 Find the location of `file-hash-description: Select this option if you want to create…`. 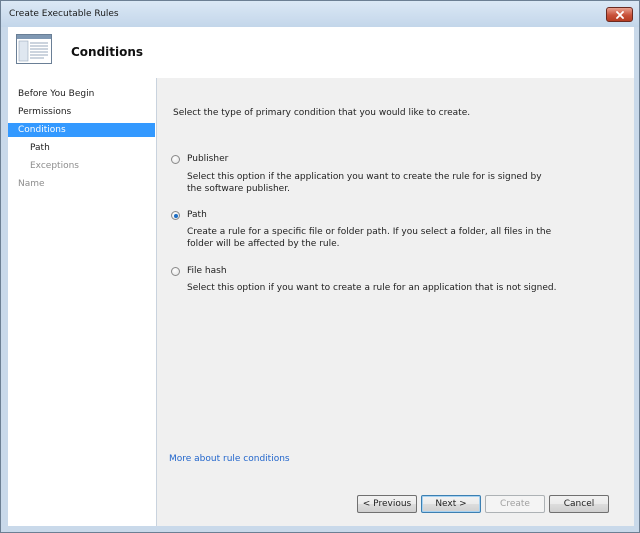

file-hash-description: Select this option if you want to create… is located at coordinates (372, 288).